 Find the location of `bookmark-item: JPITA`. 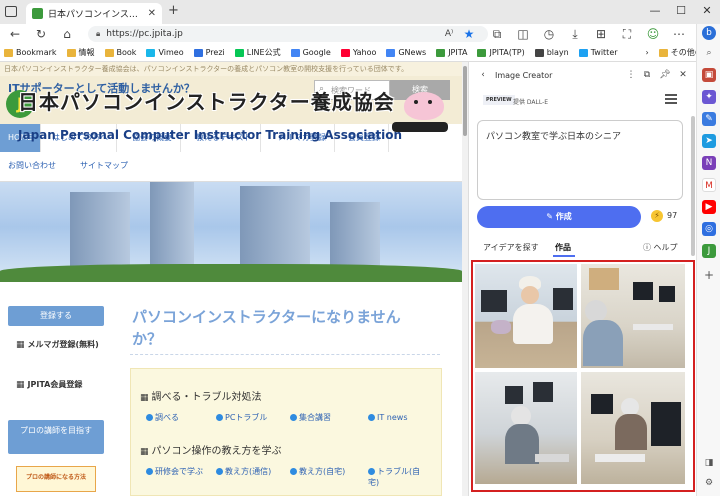

bookmark-item: JPITA is located at coordinates (451, 52).